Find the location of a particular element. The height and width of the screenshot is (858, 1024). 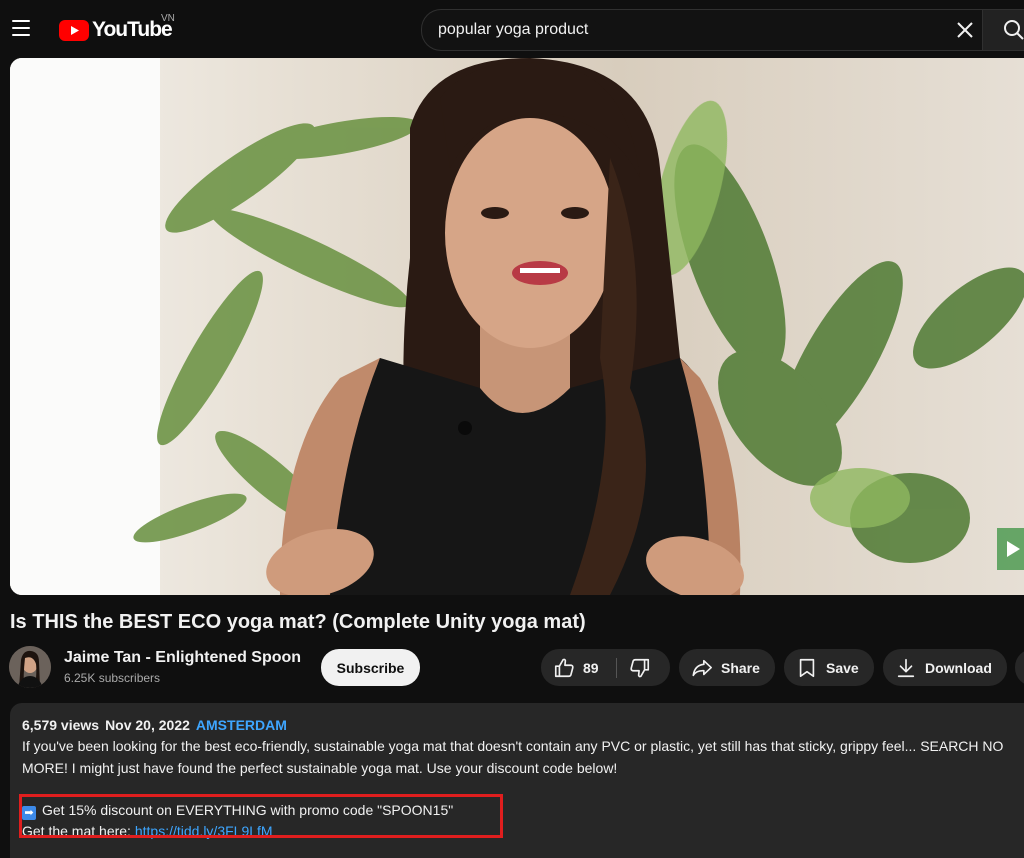

search-input is located at coordinates (688, 30).